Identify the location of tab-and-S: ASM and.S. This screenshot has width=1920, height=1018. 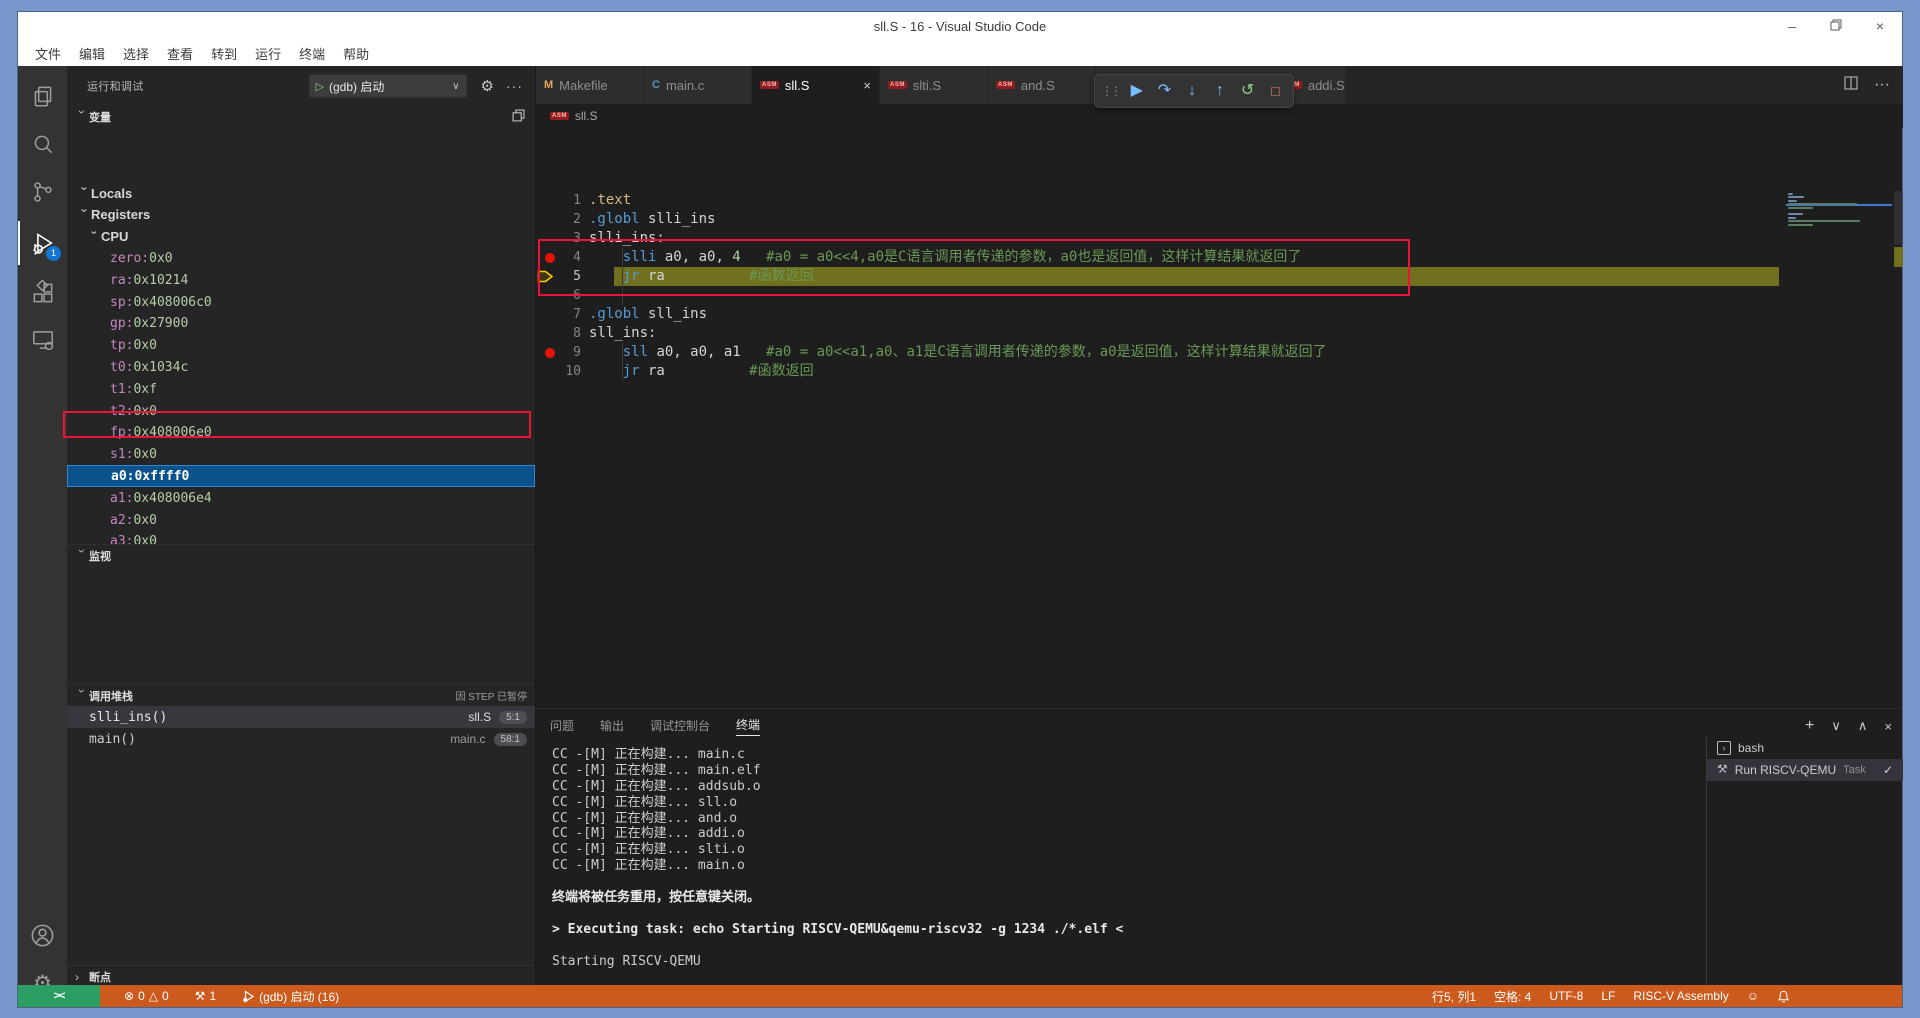
(1042, 85).